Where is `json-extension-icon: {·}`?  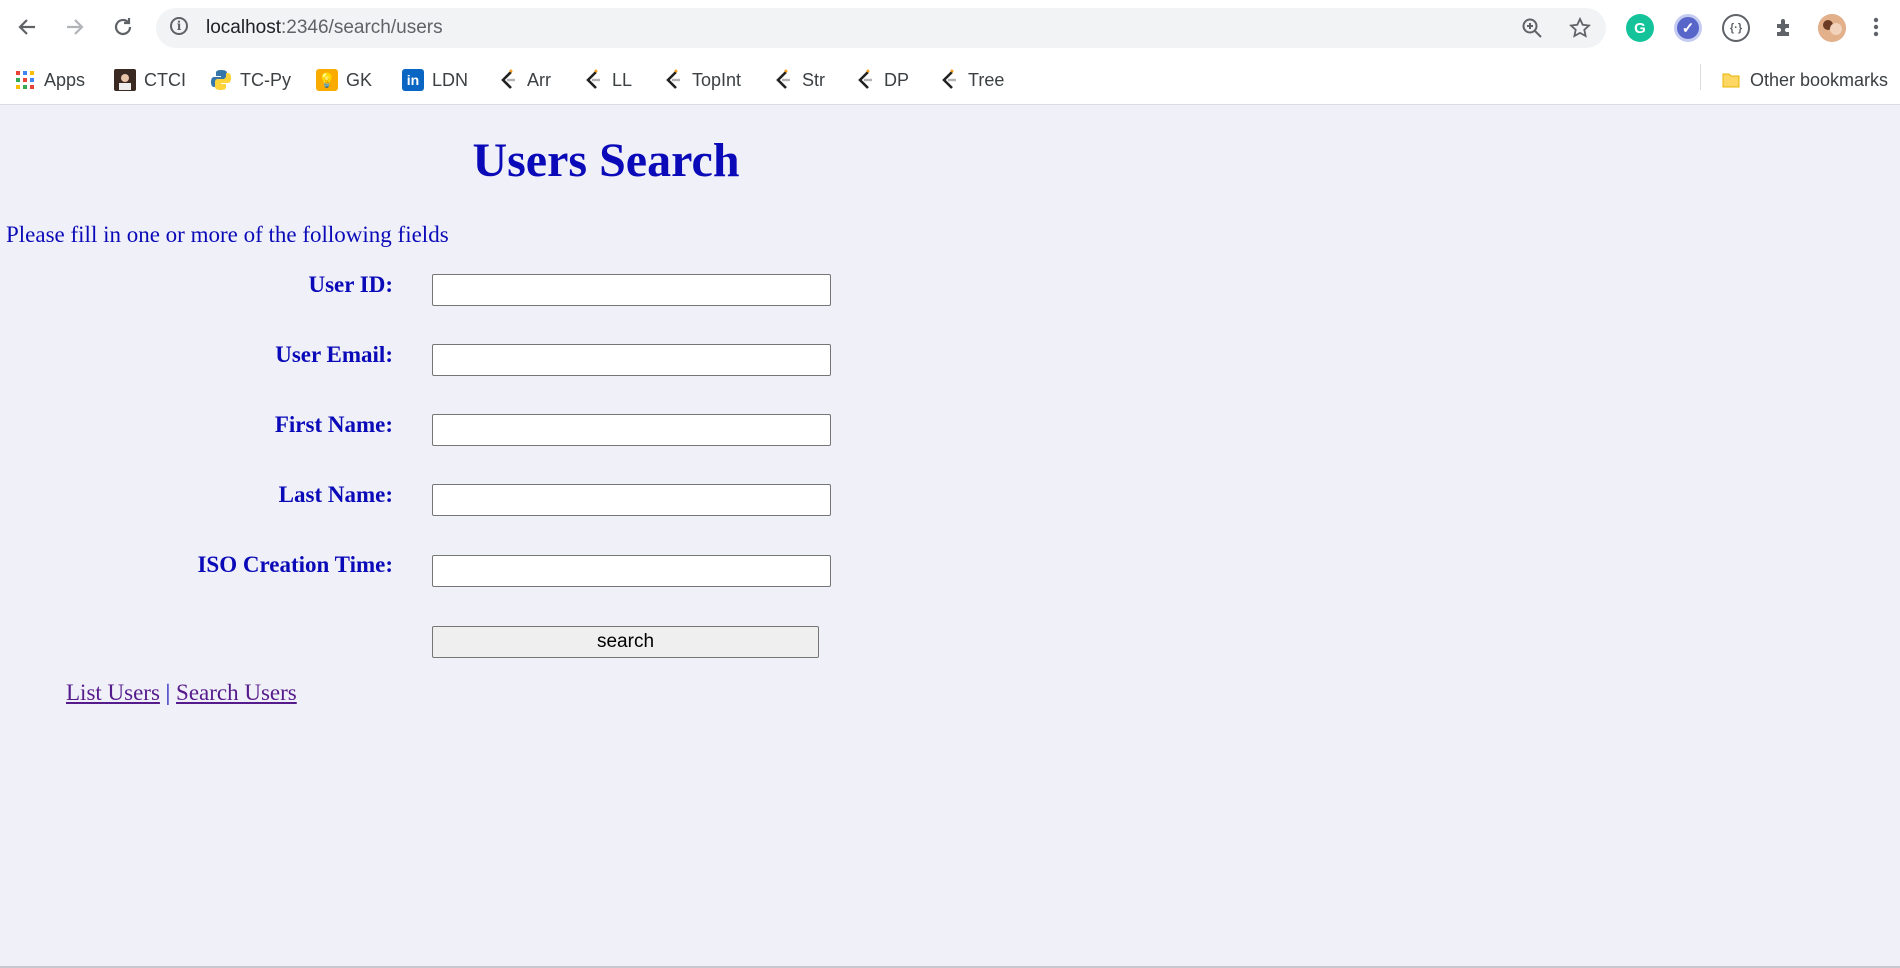 json-extension-icon: {·} is located at coordinates (1736, 28).